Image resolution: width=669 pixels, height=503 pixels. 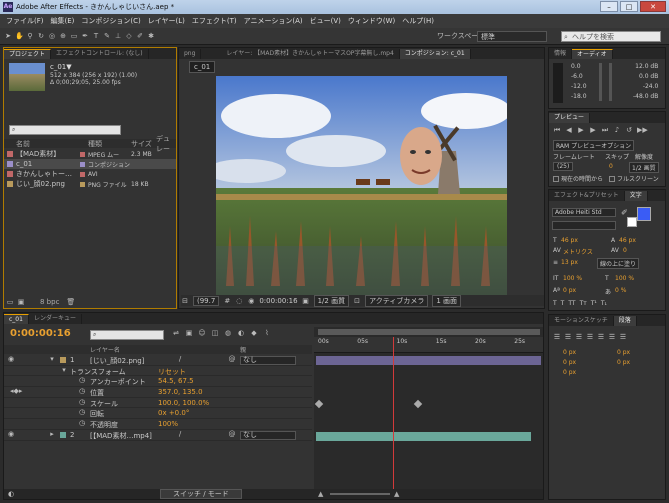 What do you see at coordinates (569, 290) in the screenshot?
I see `baseline-value: 0 px` at bounding box center [569, 290].